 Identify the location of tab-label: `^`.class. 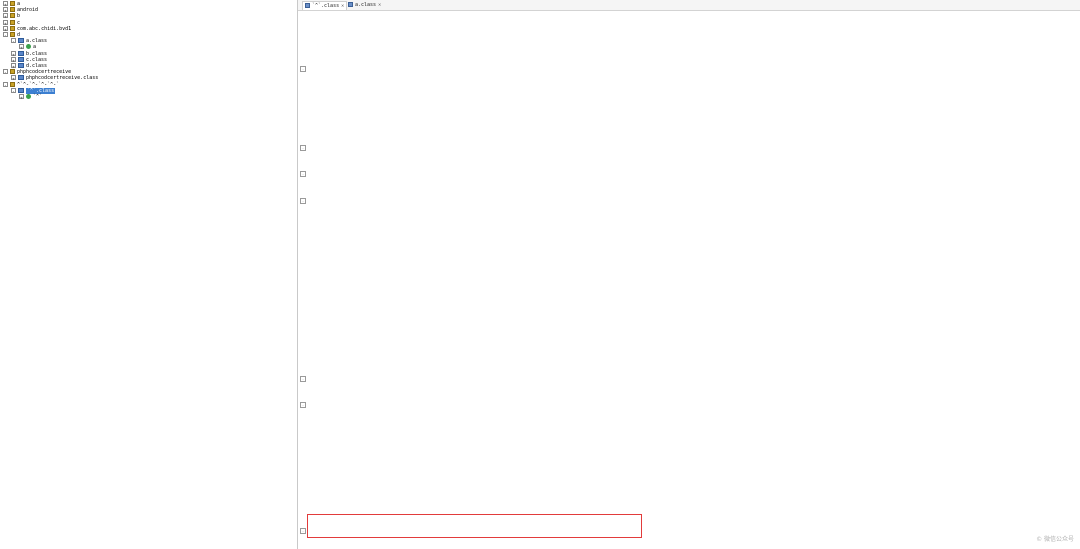
(326, 6).